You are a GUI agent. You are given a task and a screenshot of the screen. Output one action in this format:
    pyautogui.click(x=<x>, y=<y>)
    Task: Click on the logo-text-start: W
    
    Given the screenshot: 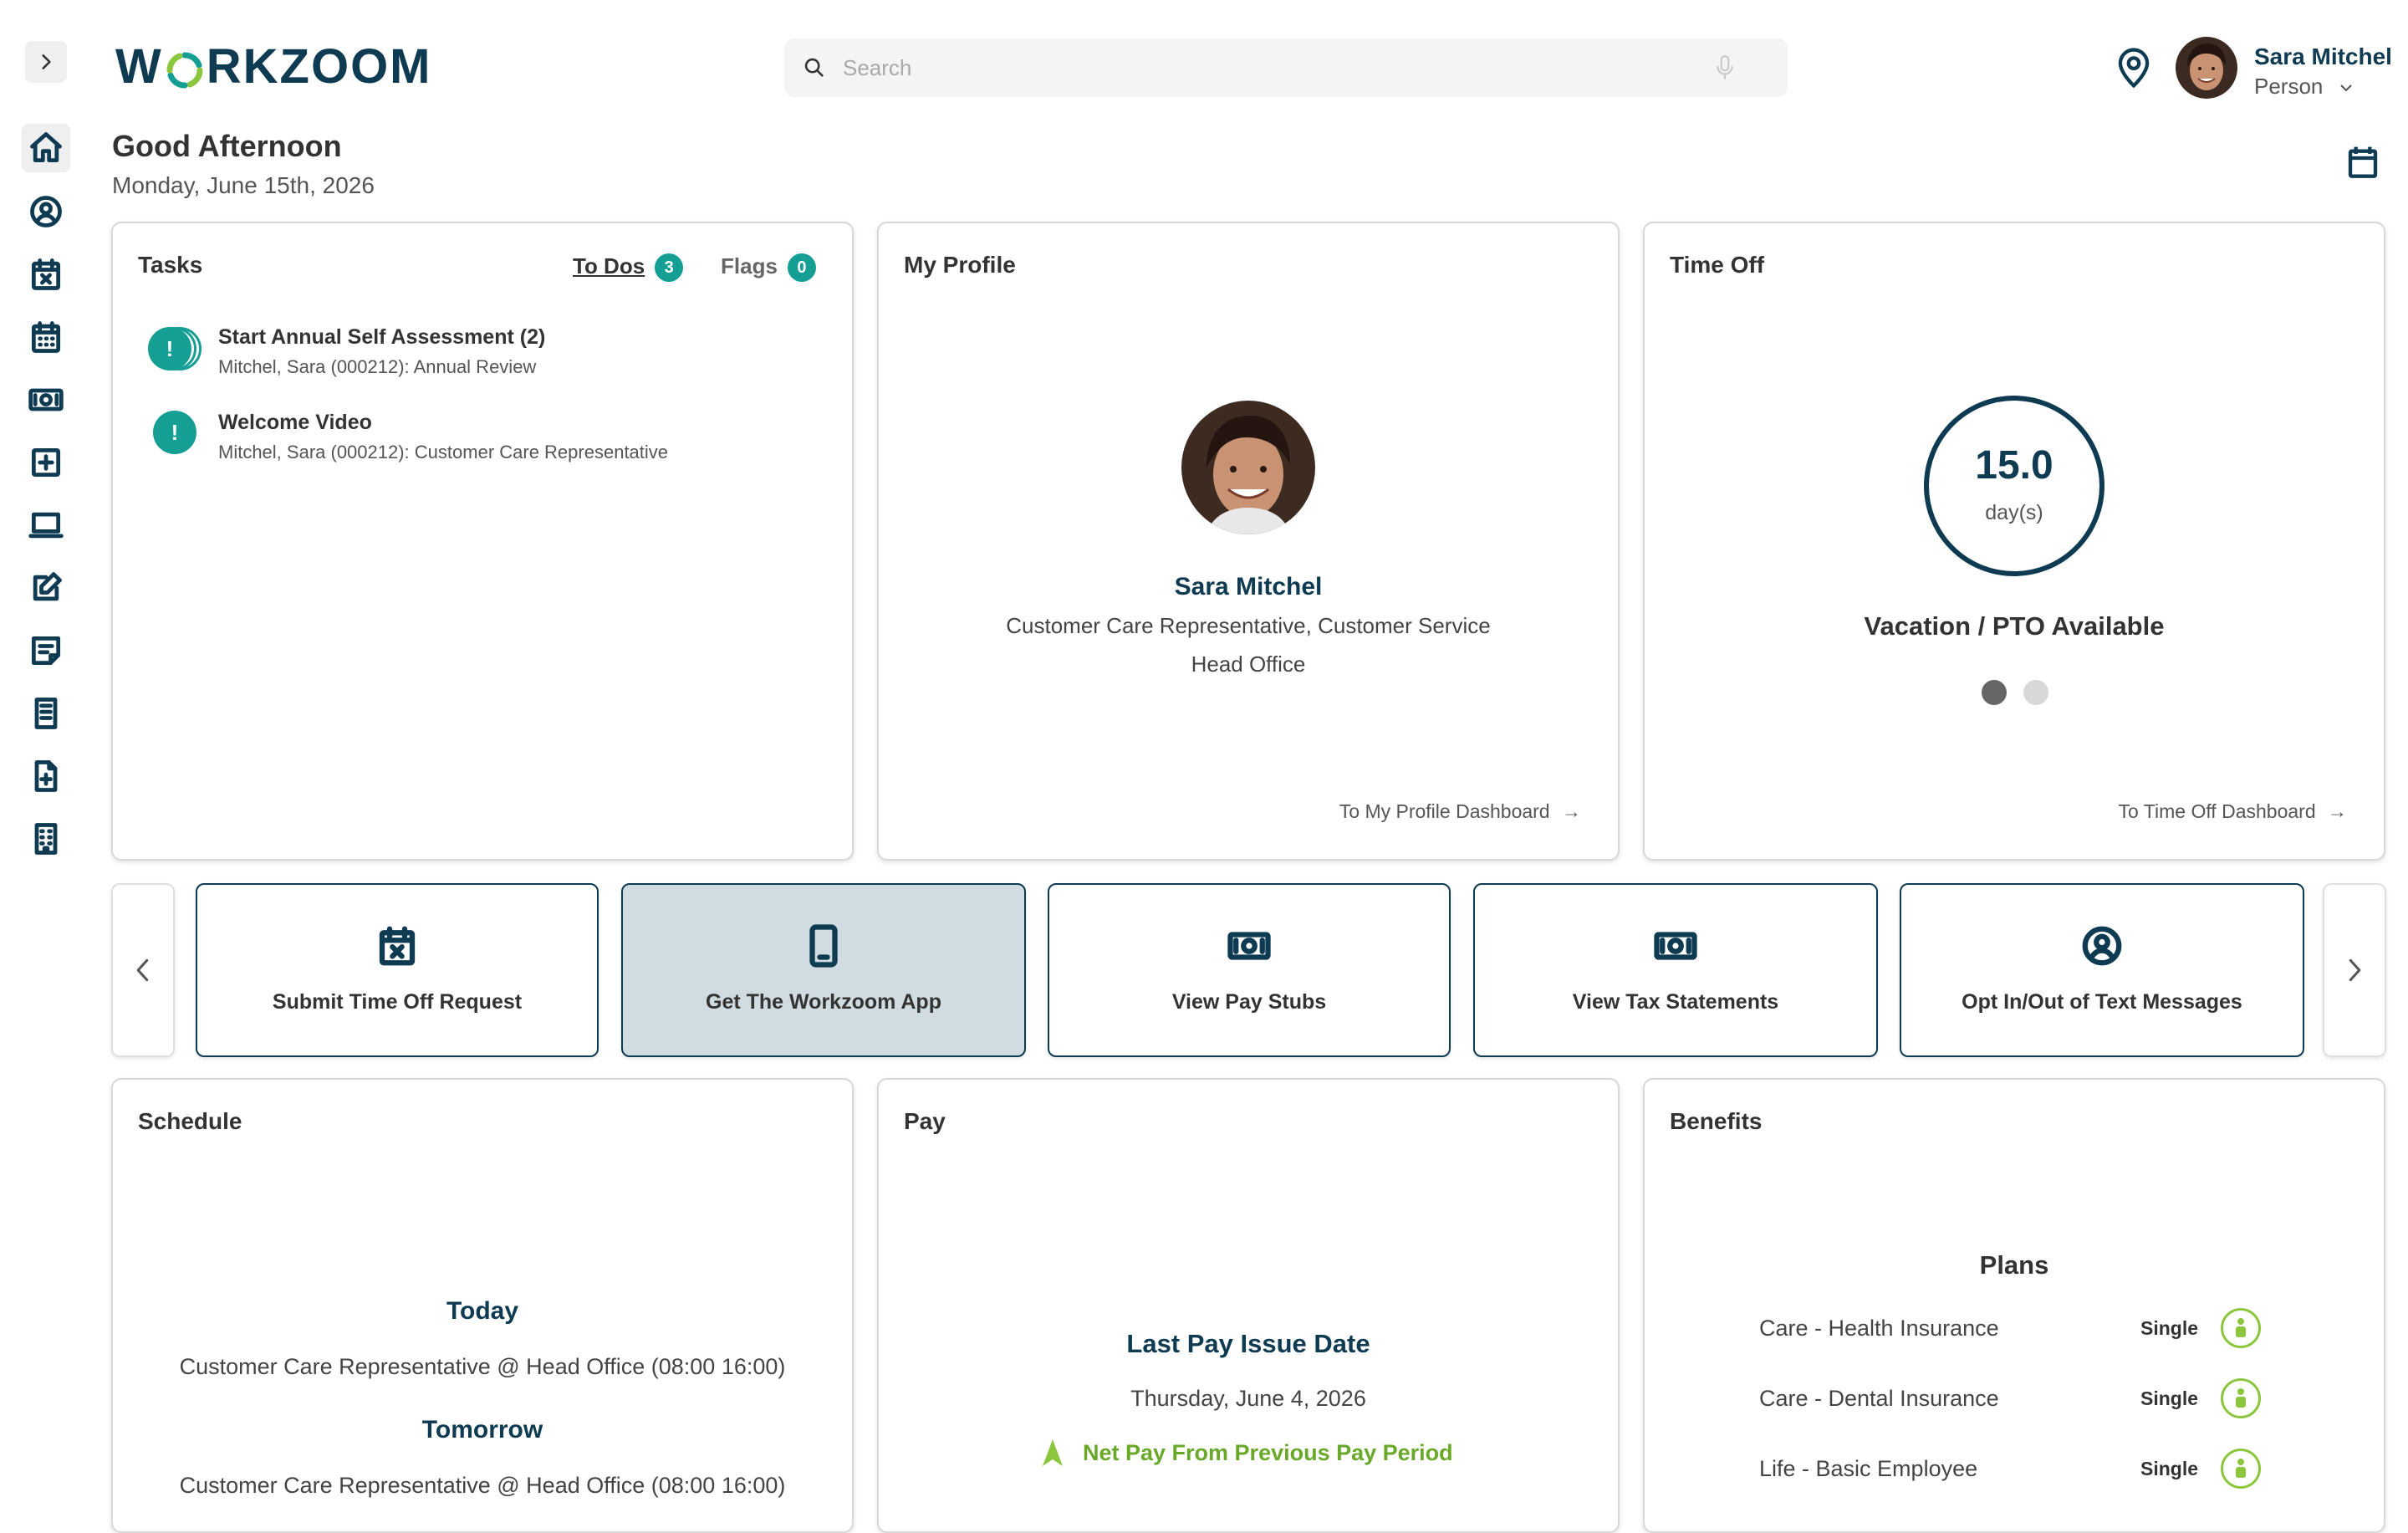 What is the action you would take?
    pyautogui.click(x=139, y=66)
    